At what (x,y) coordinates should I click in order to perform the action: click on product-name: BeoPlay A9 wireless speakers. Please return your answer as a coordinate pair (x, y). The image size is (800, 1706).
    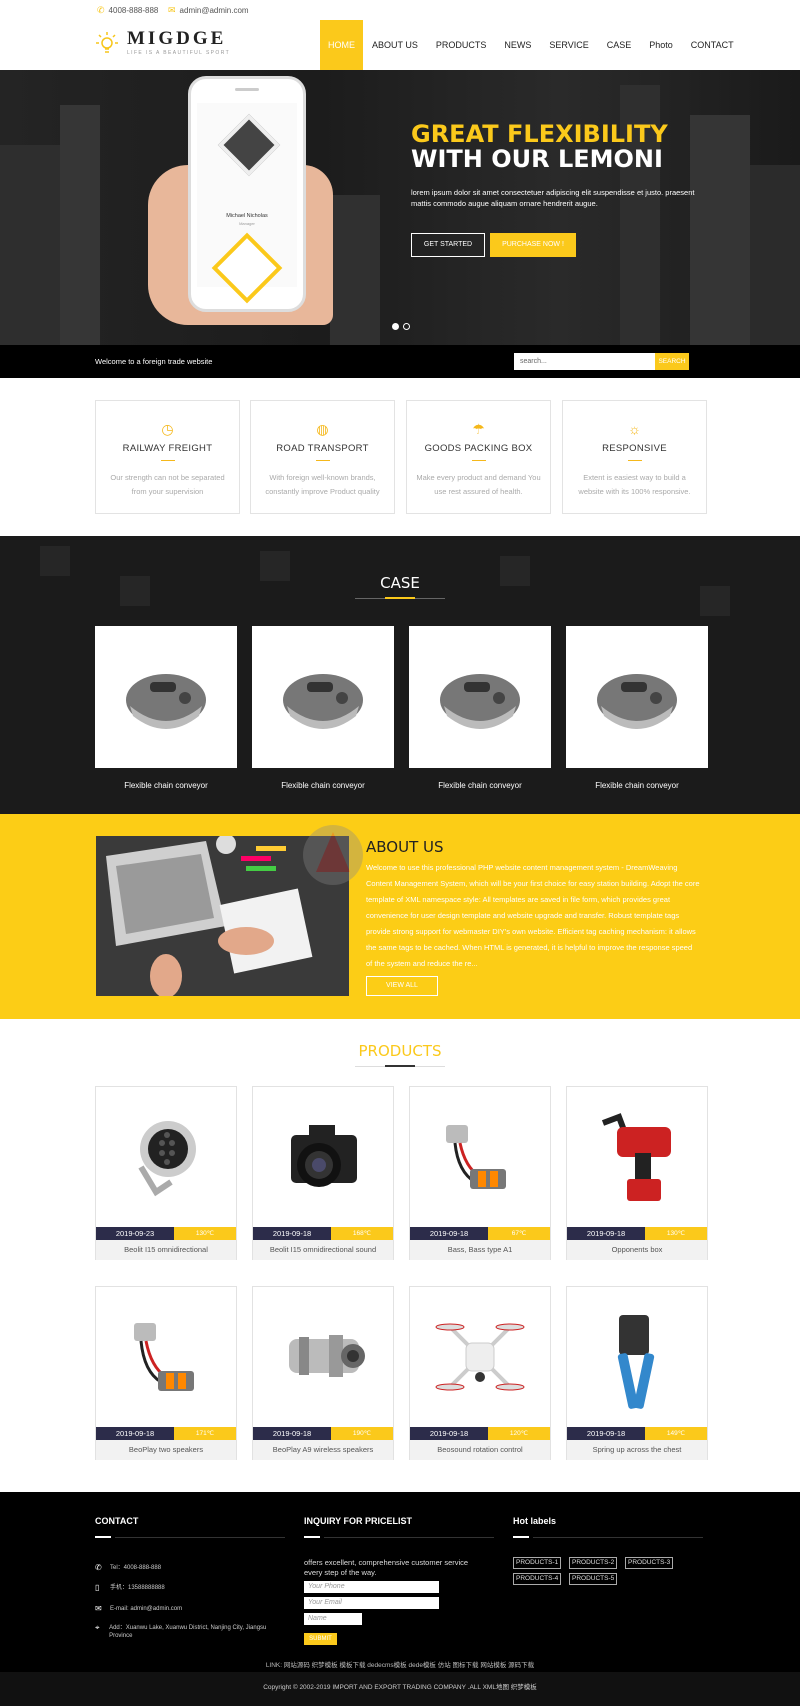
    Looking at the image, I should click on (323, 1450).